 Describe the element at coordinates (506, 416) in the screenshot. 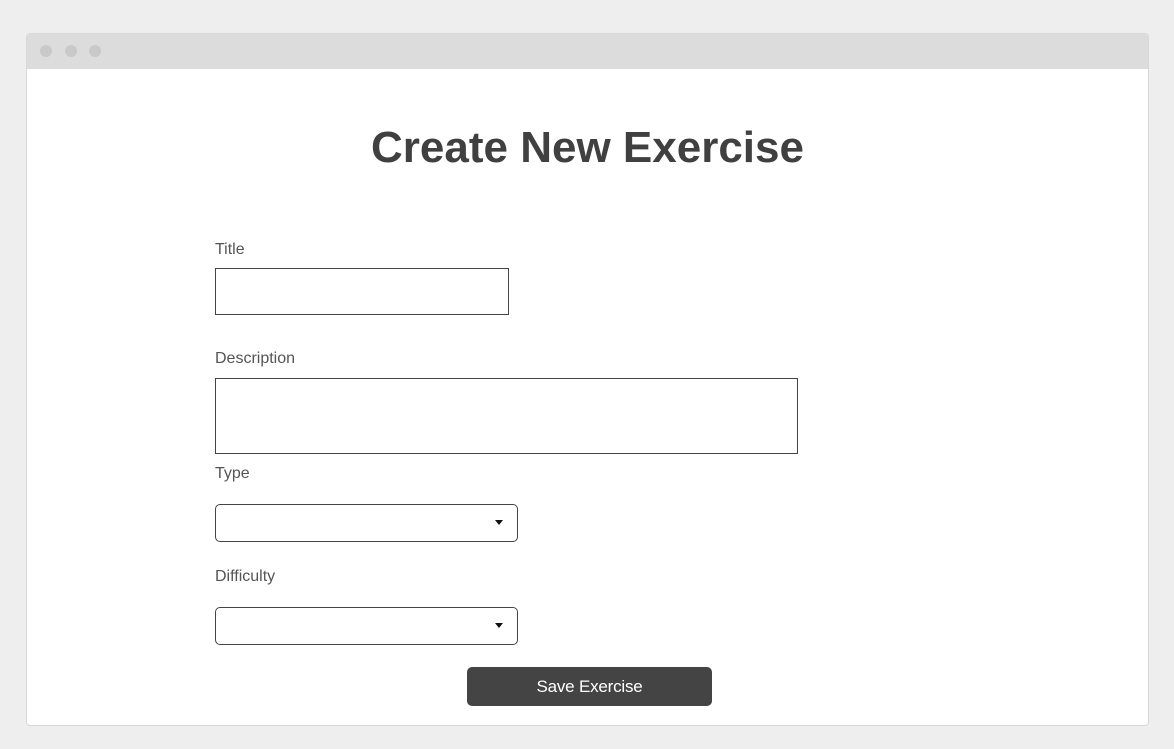

I see `description-textarea` at that location.